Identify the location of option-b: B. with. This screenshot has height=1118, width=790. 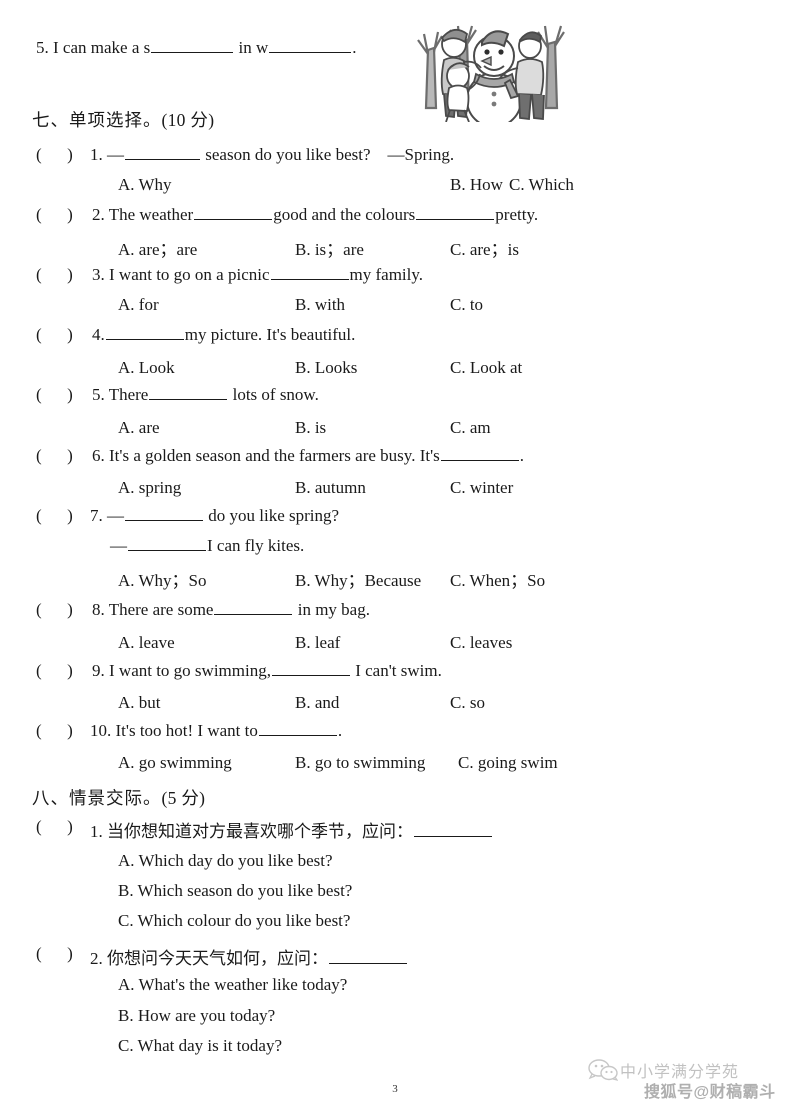
(320, 305).